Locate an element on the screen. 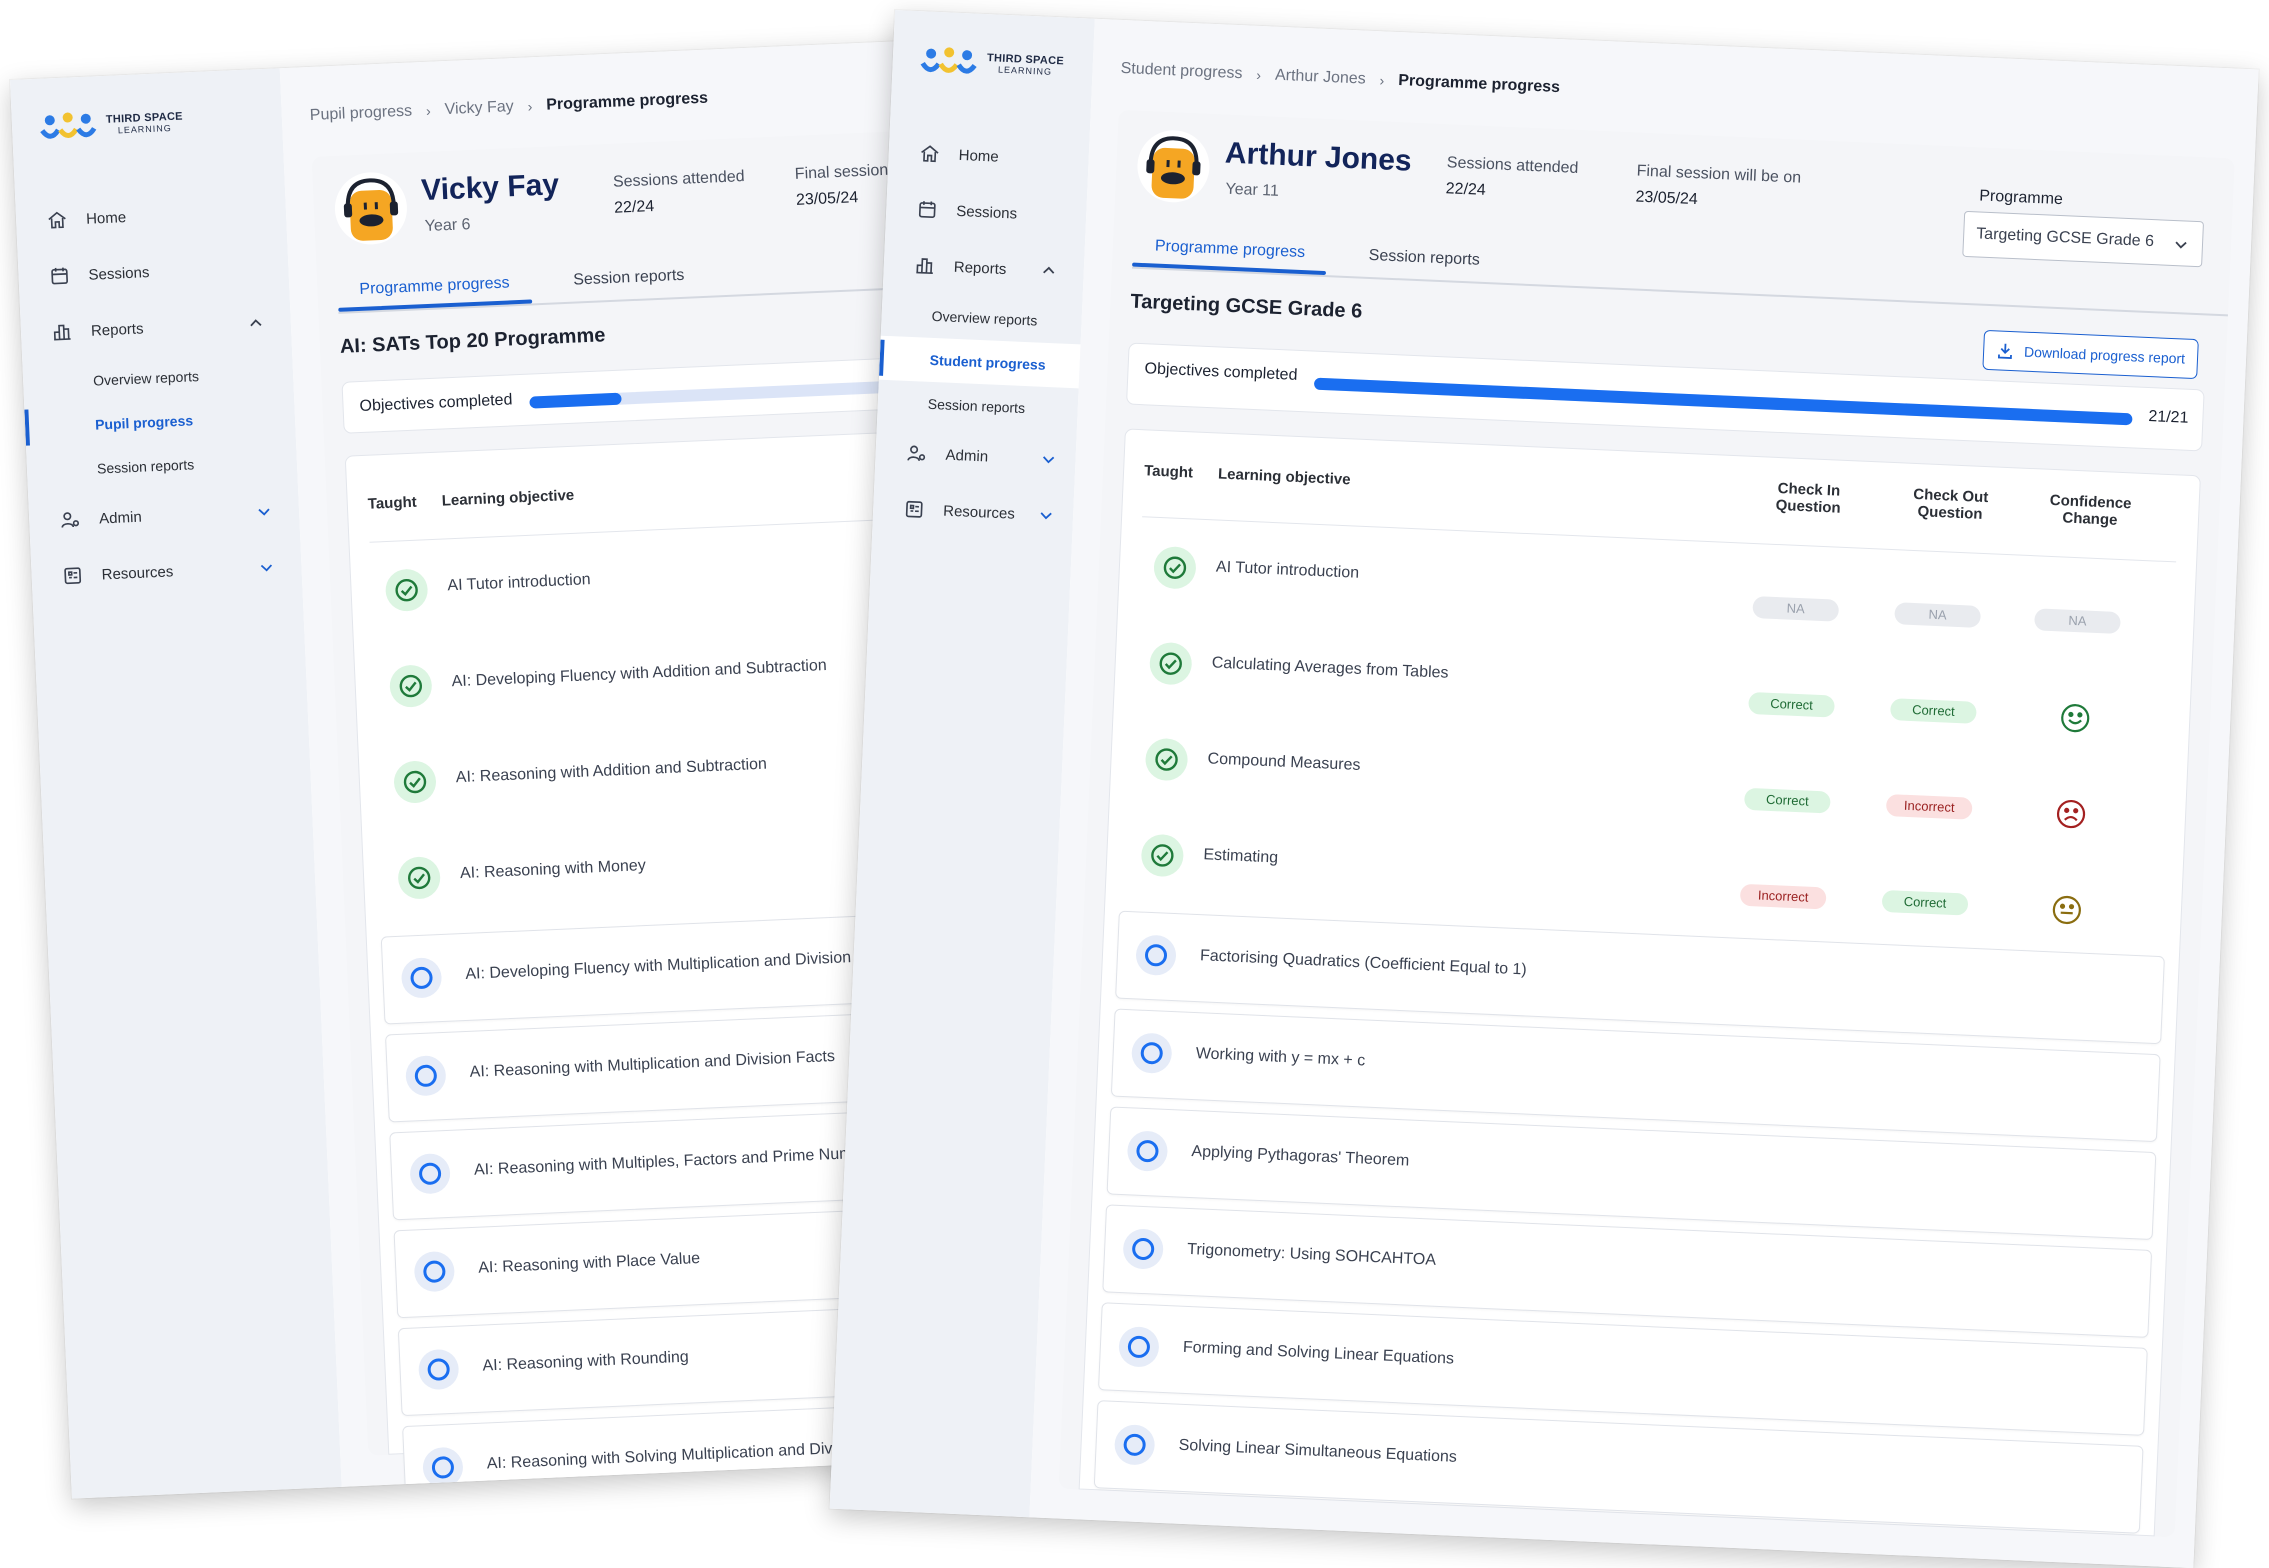  learning-objective: Working with y = mx + c is located at coordinates (1280, 1057).